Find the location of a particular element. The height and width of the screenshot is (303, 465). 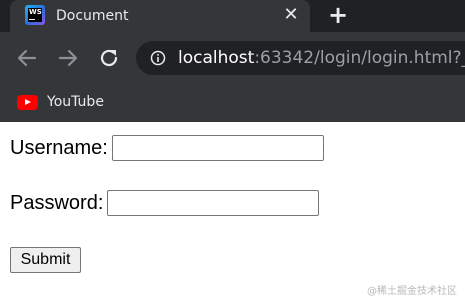

new-tab-icon: + is located at coordinates (338, 15).